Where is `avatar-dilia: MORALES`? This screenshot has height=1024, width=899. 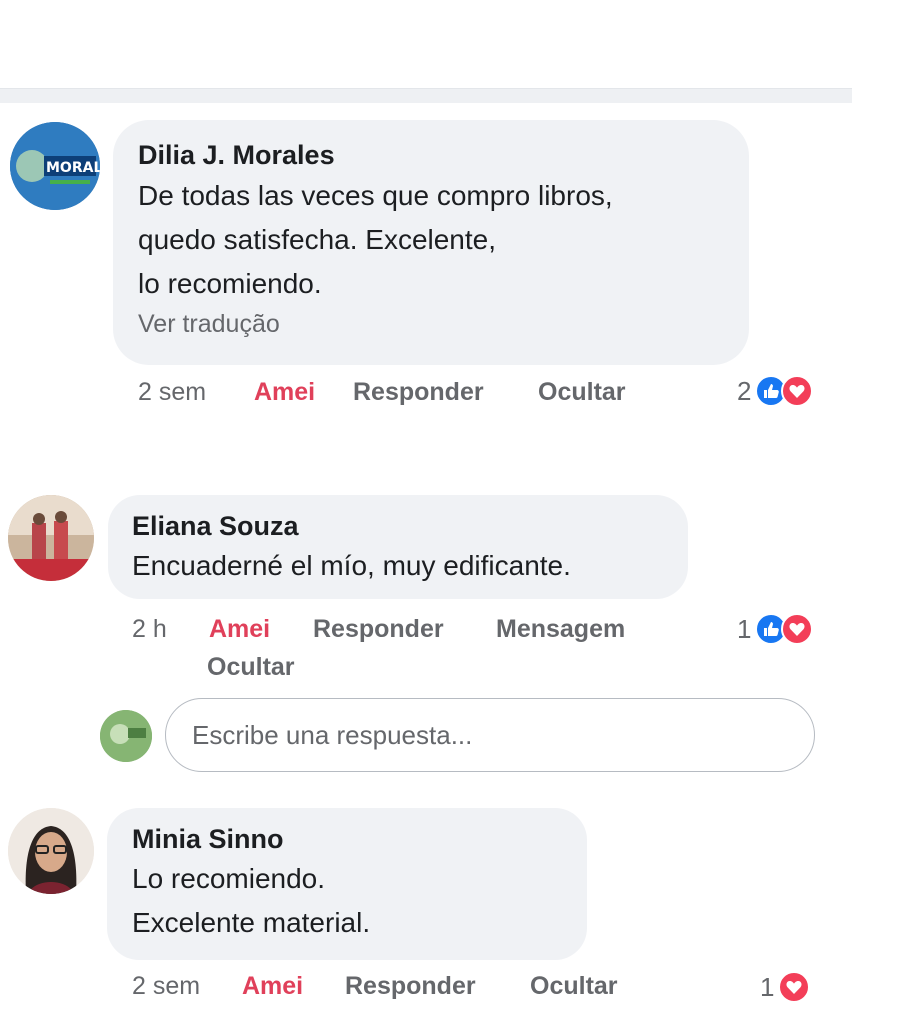 avatar-dilia: MORALES is located at coordinates (55, 166).